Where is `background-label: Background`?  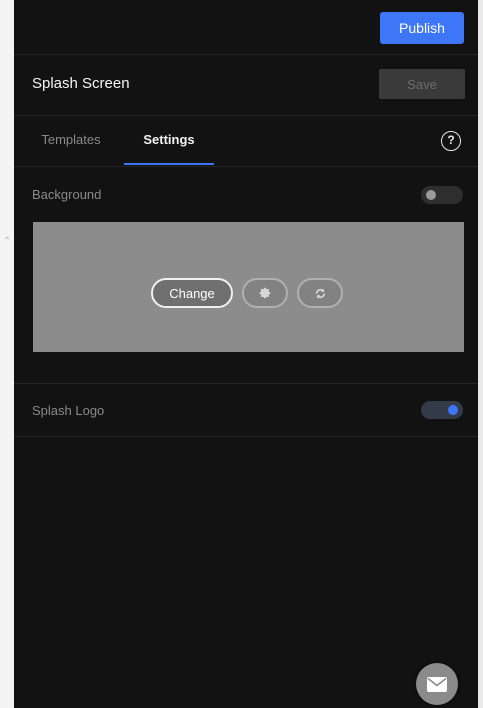
background-label: Background is located at coordinates (67, 194).